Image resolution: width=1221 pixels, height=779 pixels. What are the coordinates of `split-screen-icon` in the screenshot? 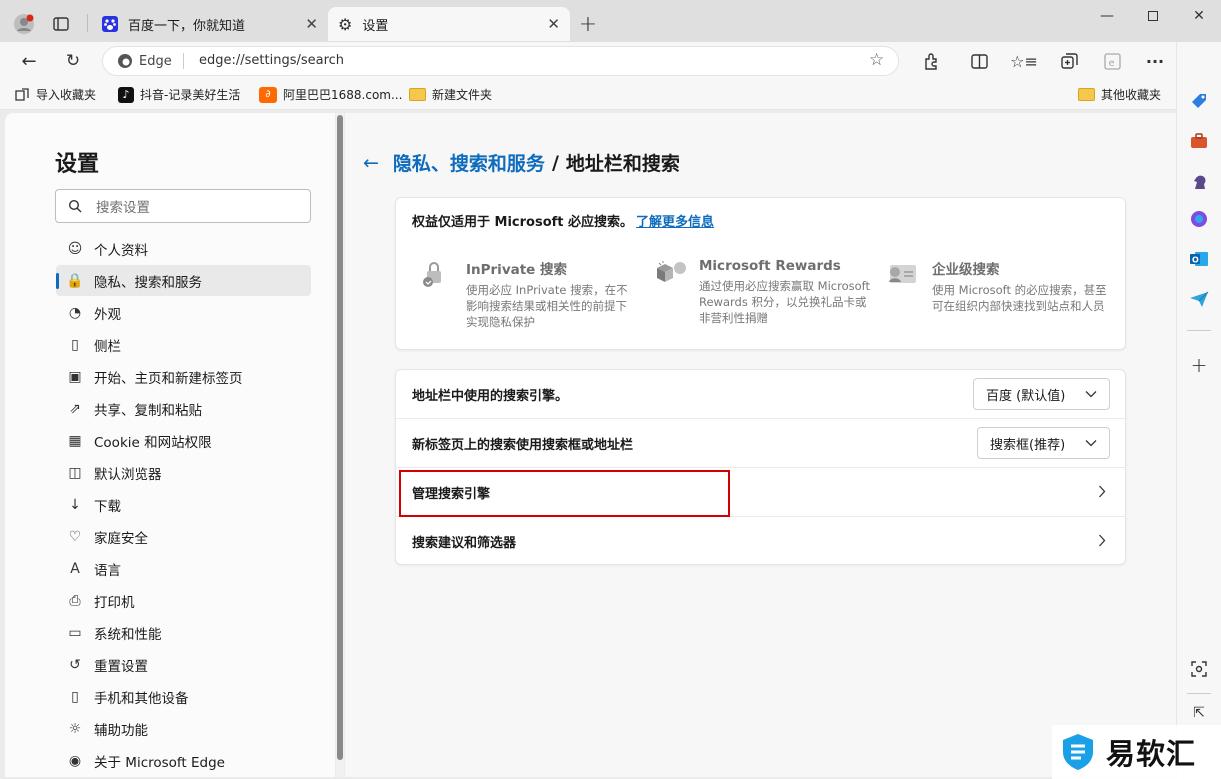 It's located at (979, 61).